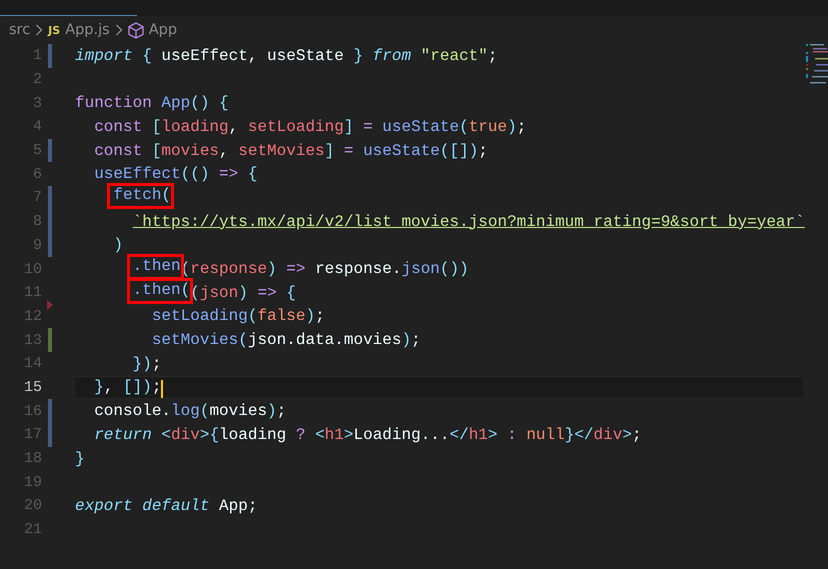  What do you see at coordinates (50, 340) in the screenshot?
I see `git-added-marker` at bounding box center [50, 340].